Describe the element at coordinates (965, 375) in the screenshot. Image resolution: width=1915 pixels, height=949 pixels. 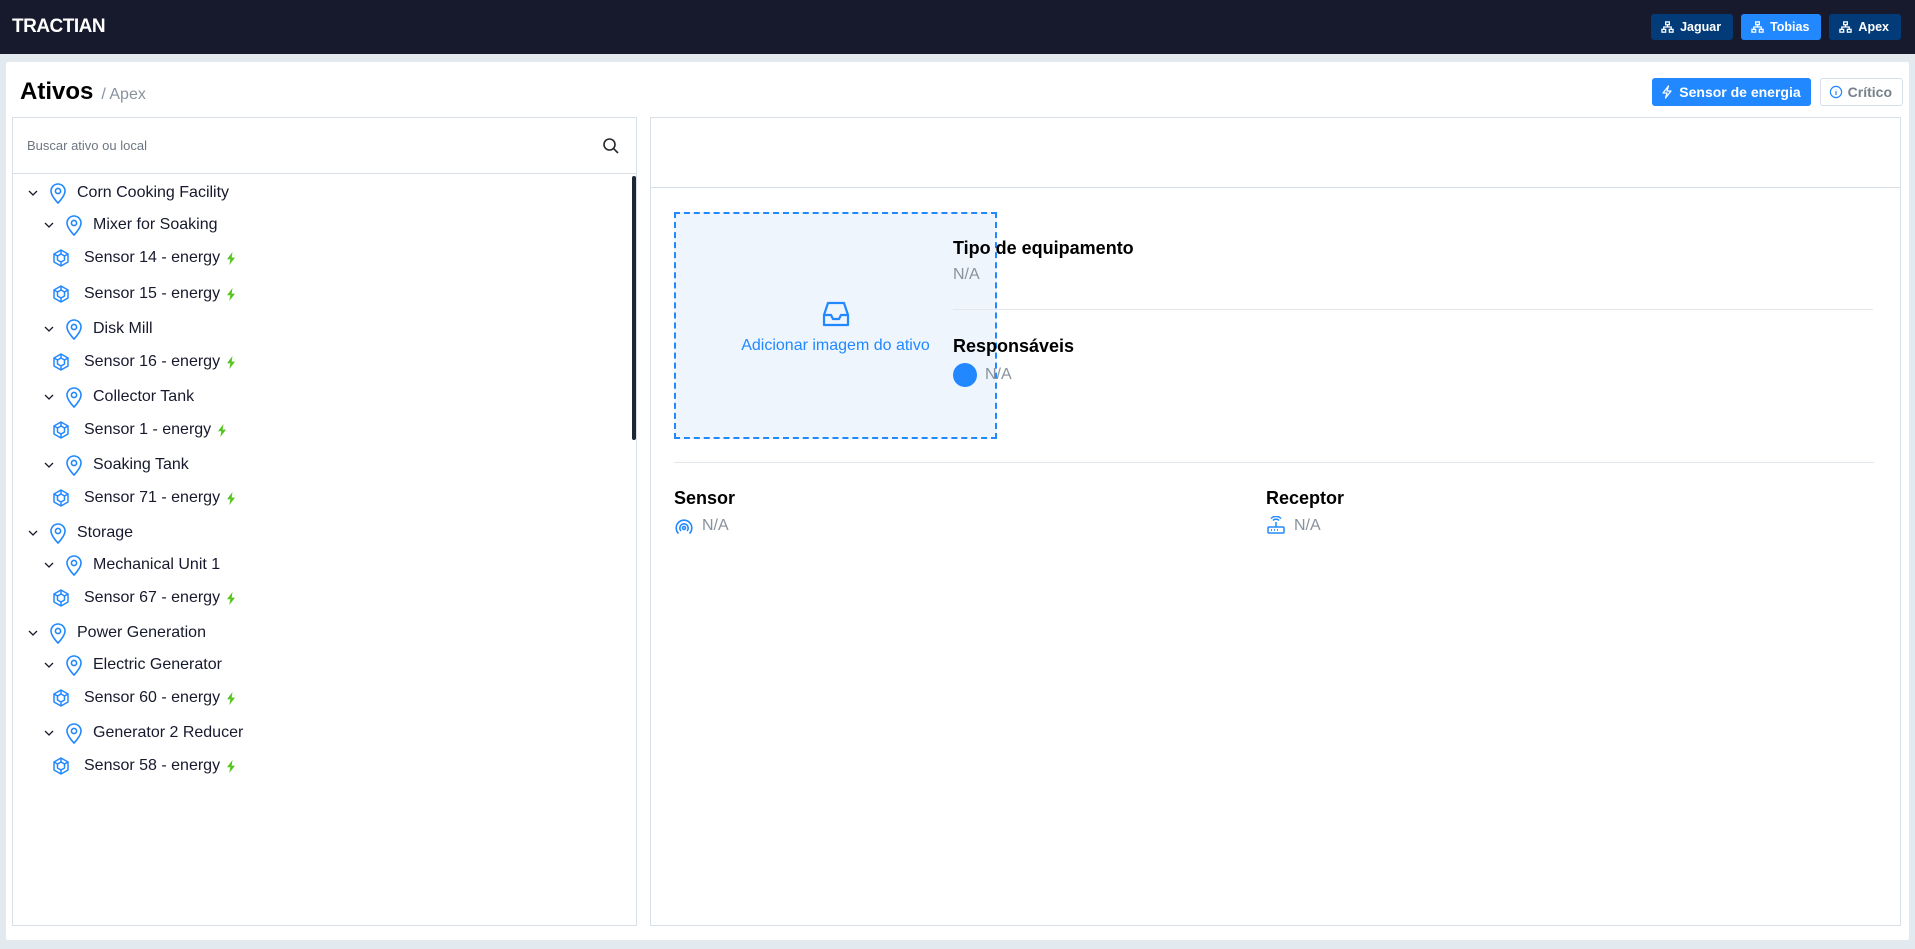
I see `avatar` at that location.